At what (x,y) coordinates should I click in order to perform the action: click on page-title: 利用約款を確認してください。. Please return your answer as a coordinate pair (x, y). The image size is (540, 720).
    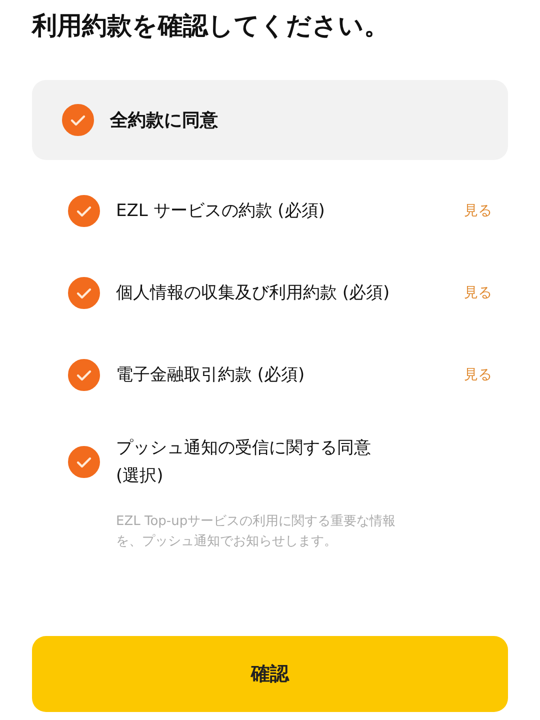
    Looking at the image, I should click on (211, 26).